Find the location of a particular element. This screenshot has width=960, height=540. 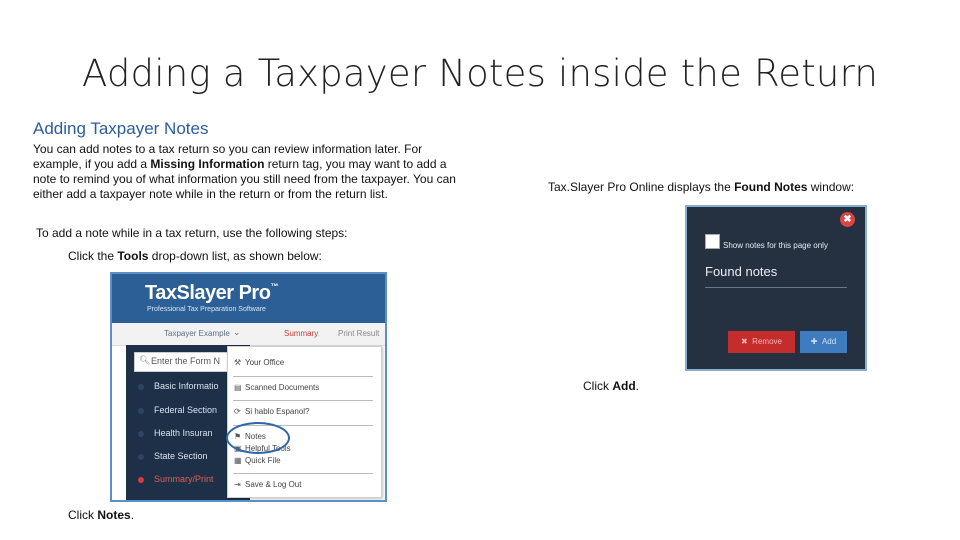

search-placeholder: Enter the Form N is located at coordinates (186, 361).